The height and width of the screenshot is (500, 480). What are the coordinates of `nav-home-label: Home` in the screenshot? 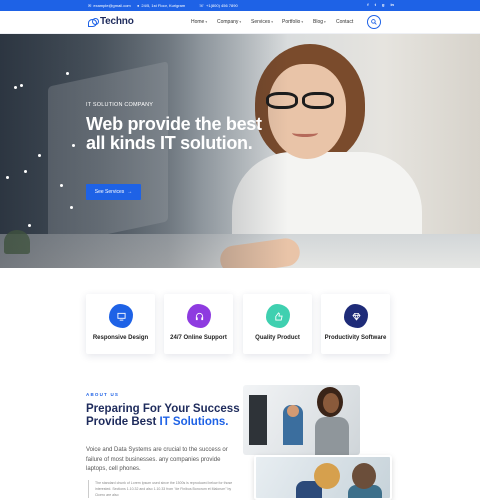 It's located at (198, 22).